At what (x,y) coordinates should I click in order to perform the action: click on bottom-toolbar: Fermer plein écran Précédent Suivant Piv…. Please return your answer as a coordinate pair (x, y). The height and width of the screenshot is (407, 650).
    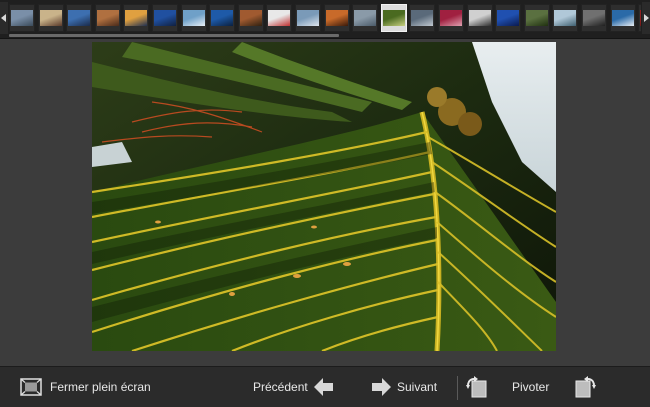
    Looking at the image, I should click on (325, 386).